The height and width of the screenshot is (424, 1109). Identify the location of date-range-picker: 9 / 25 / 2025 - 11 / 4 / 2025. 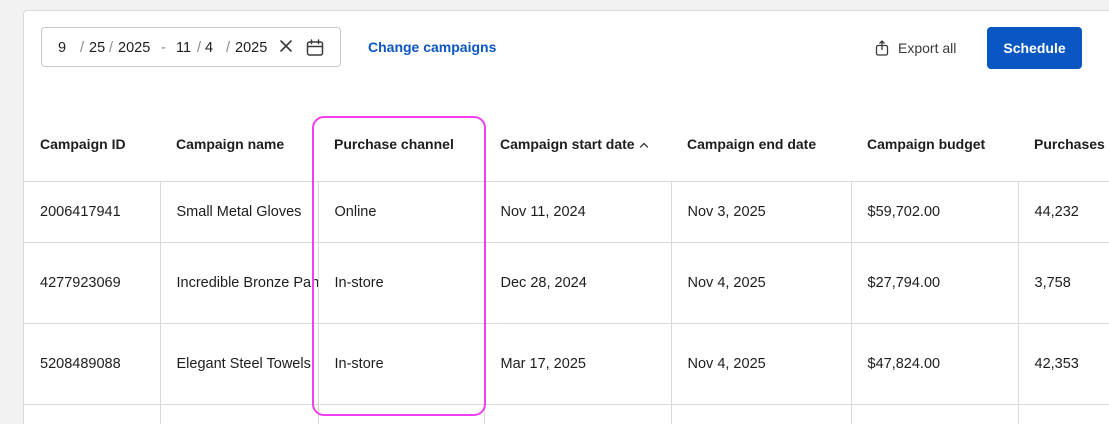
(191, 47).